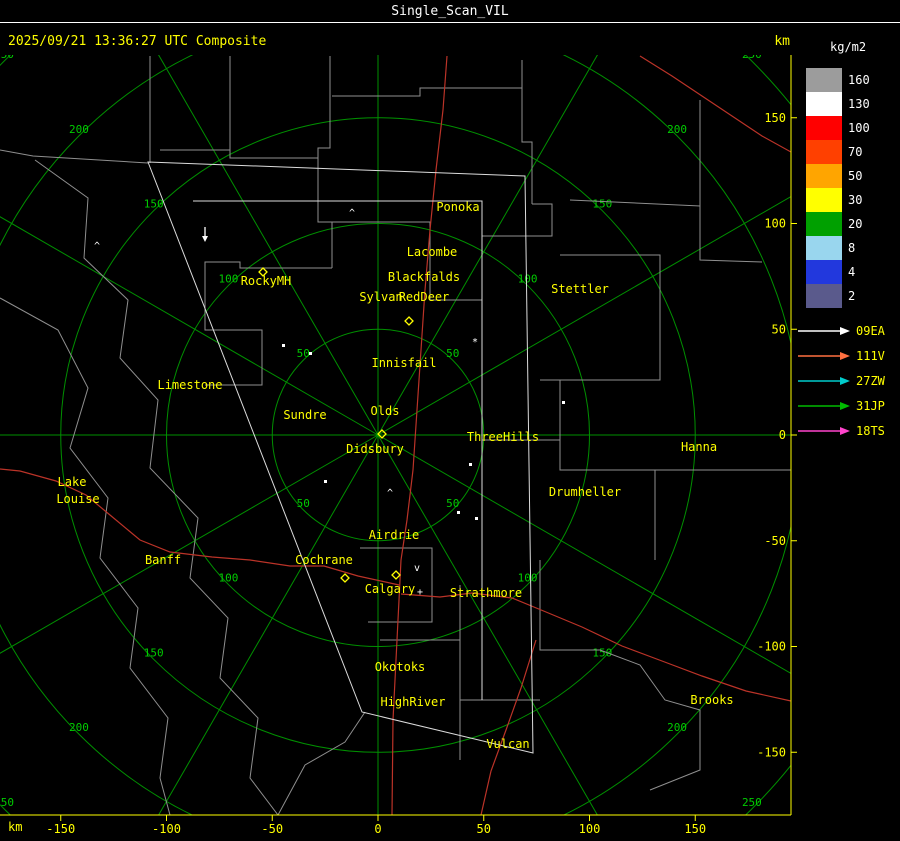 This screenshot has width=900, height=841. What do you see at coordinates (163, 560) in the screenshot?
I see `city-label: Banff` at bounding box center [163, 560].